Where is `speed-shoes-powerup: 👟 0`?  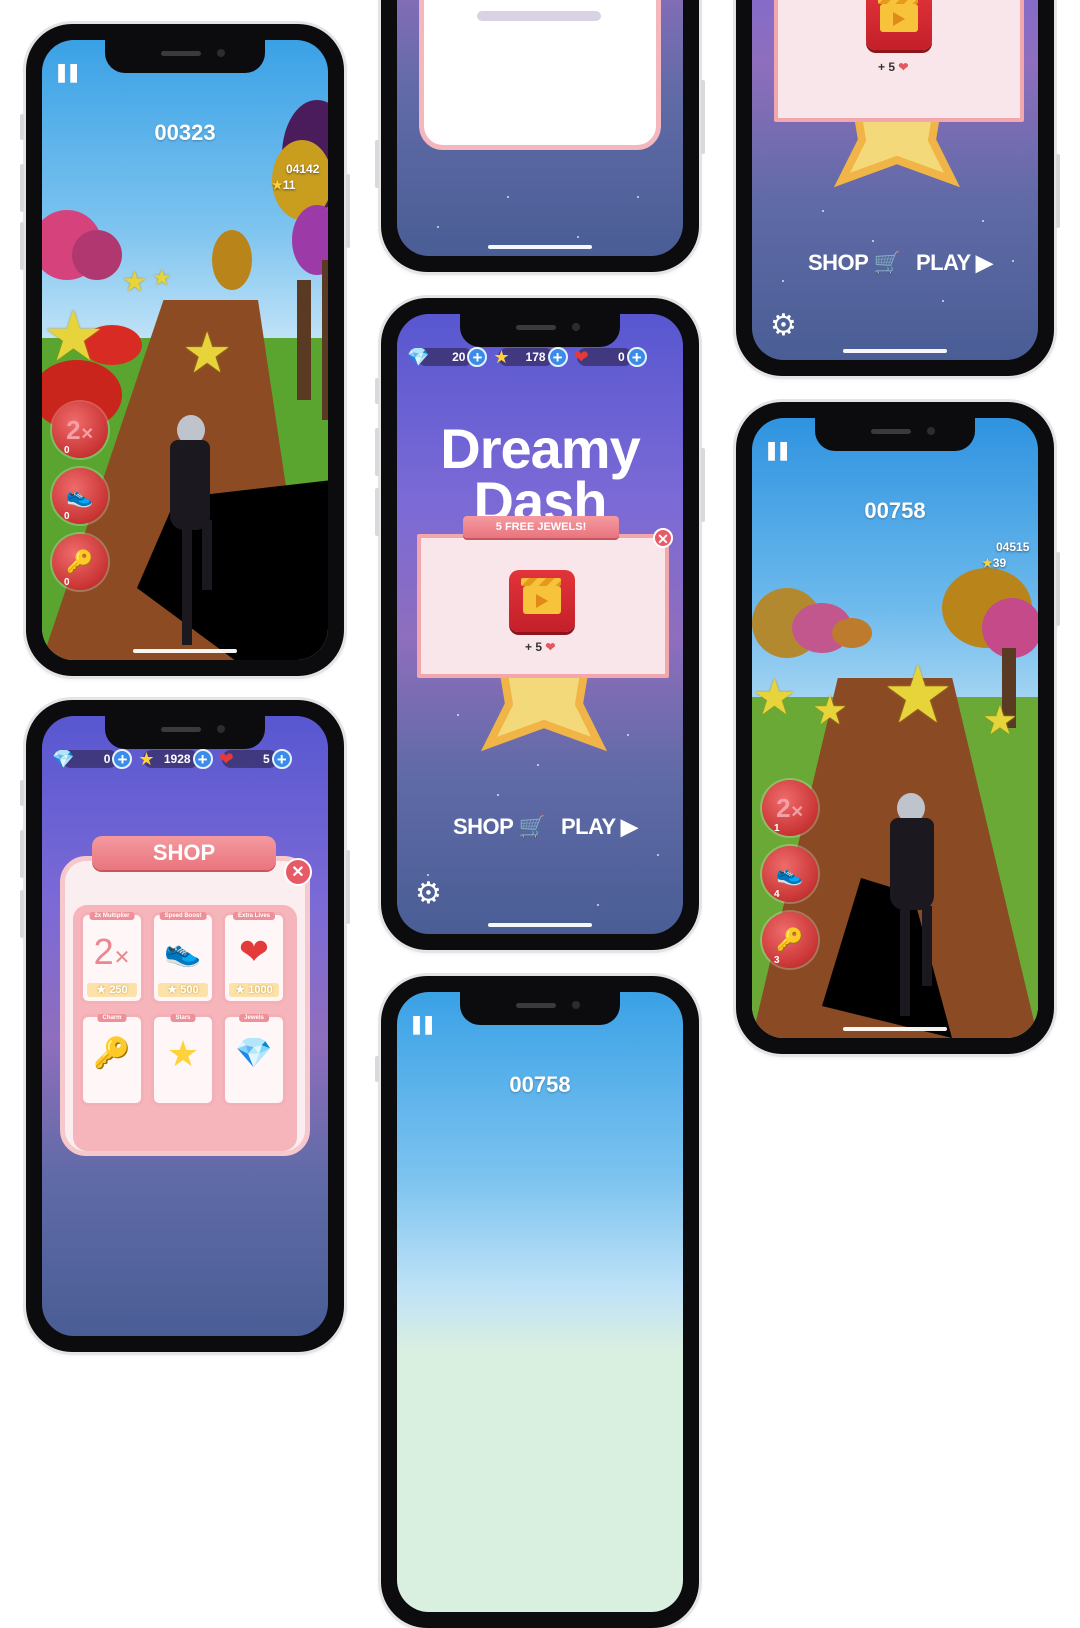 speed-shoes-powerup: 👟 0 is located at coordinates (80, 496).